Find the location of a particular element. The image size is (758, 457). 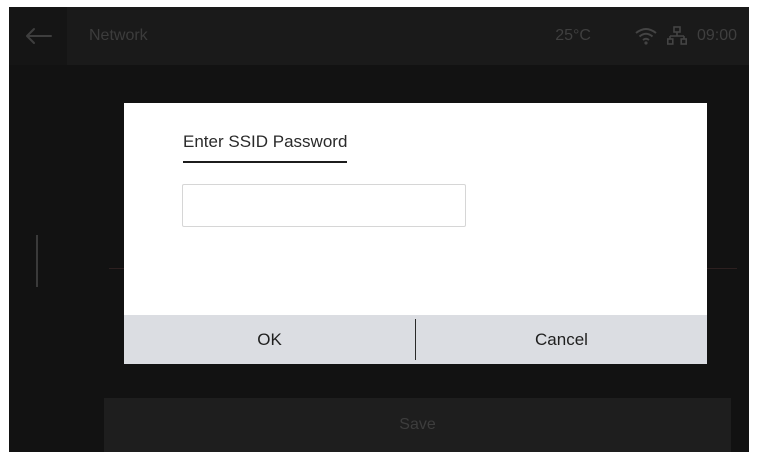

wifi-icon is located at coordinates (646, 36).